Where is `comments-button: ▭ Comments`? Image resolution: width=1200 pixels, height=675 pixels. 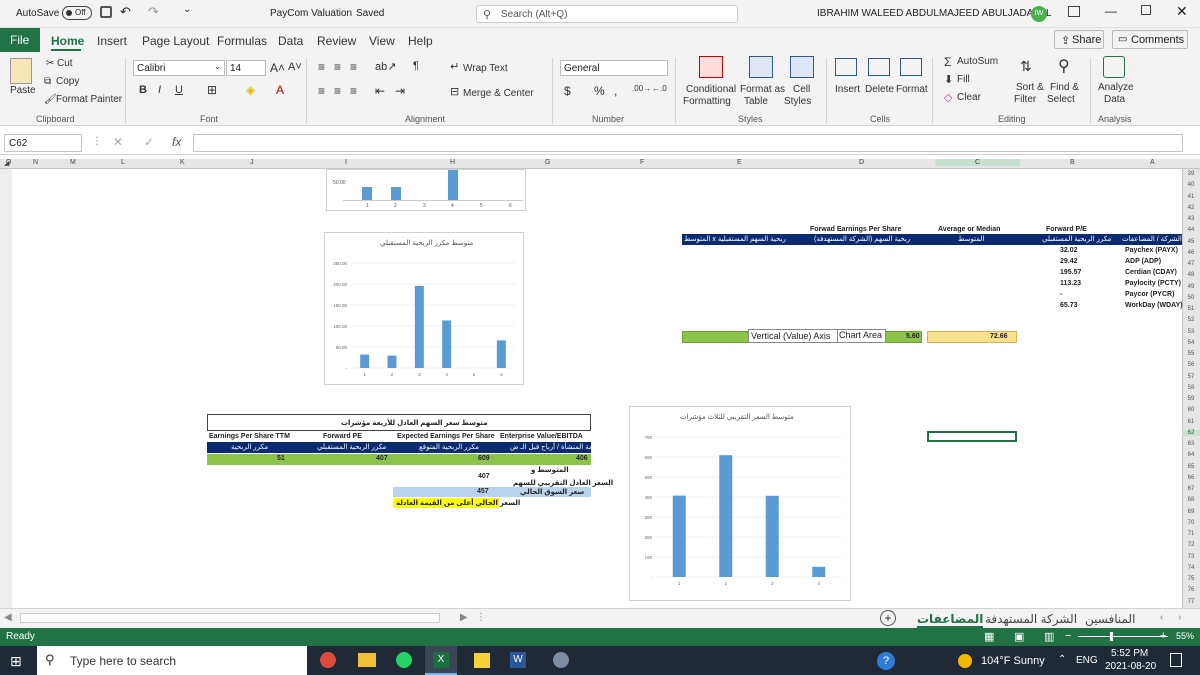
comments-button: ▭ Comments is located at coordinates (1150, 39).